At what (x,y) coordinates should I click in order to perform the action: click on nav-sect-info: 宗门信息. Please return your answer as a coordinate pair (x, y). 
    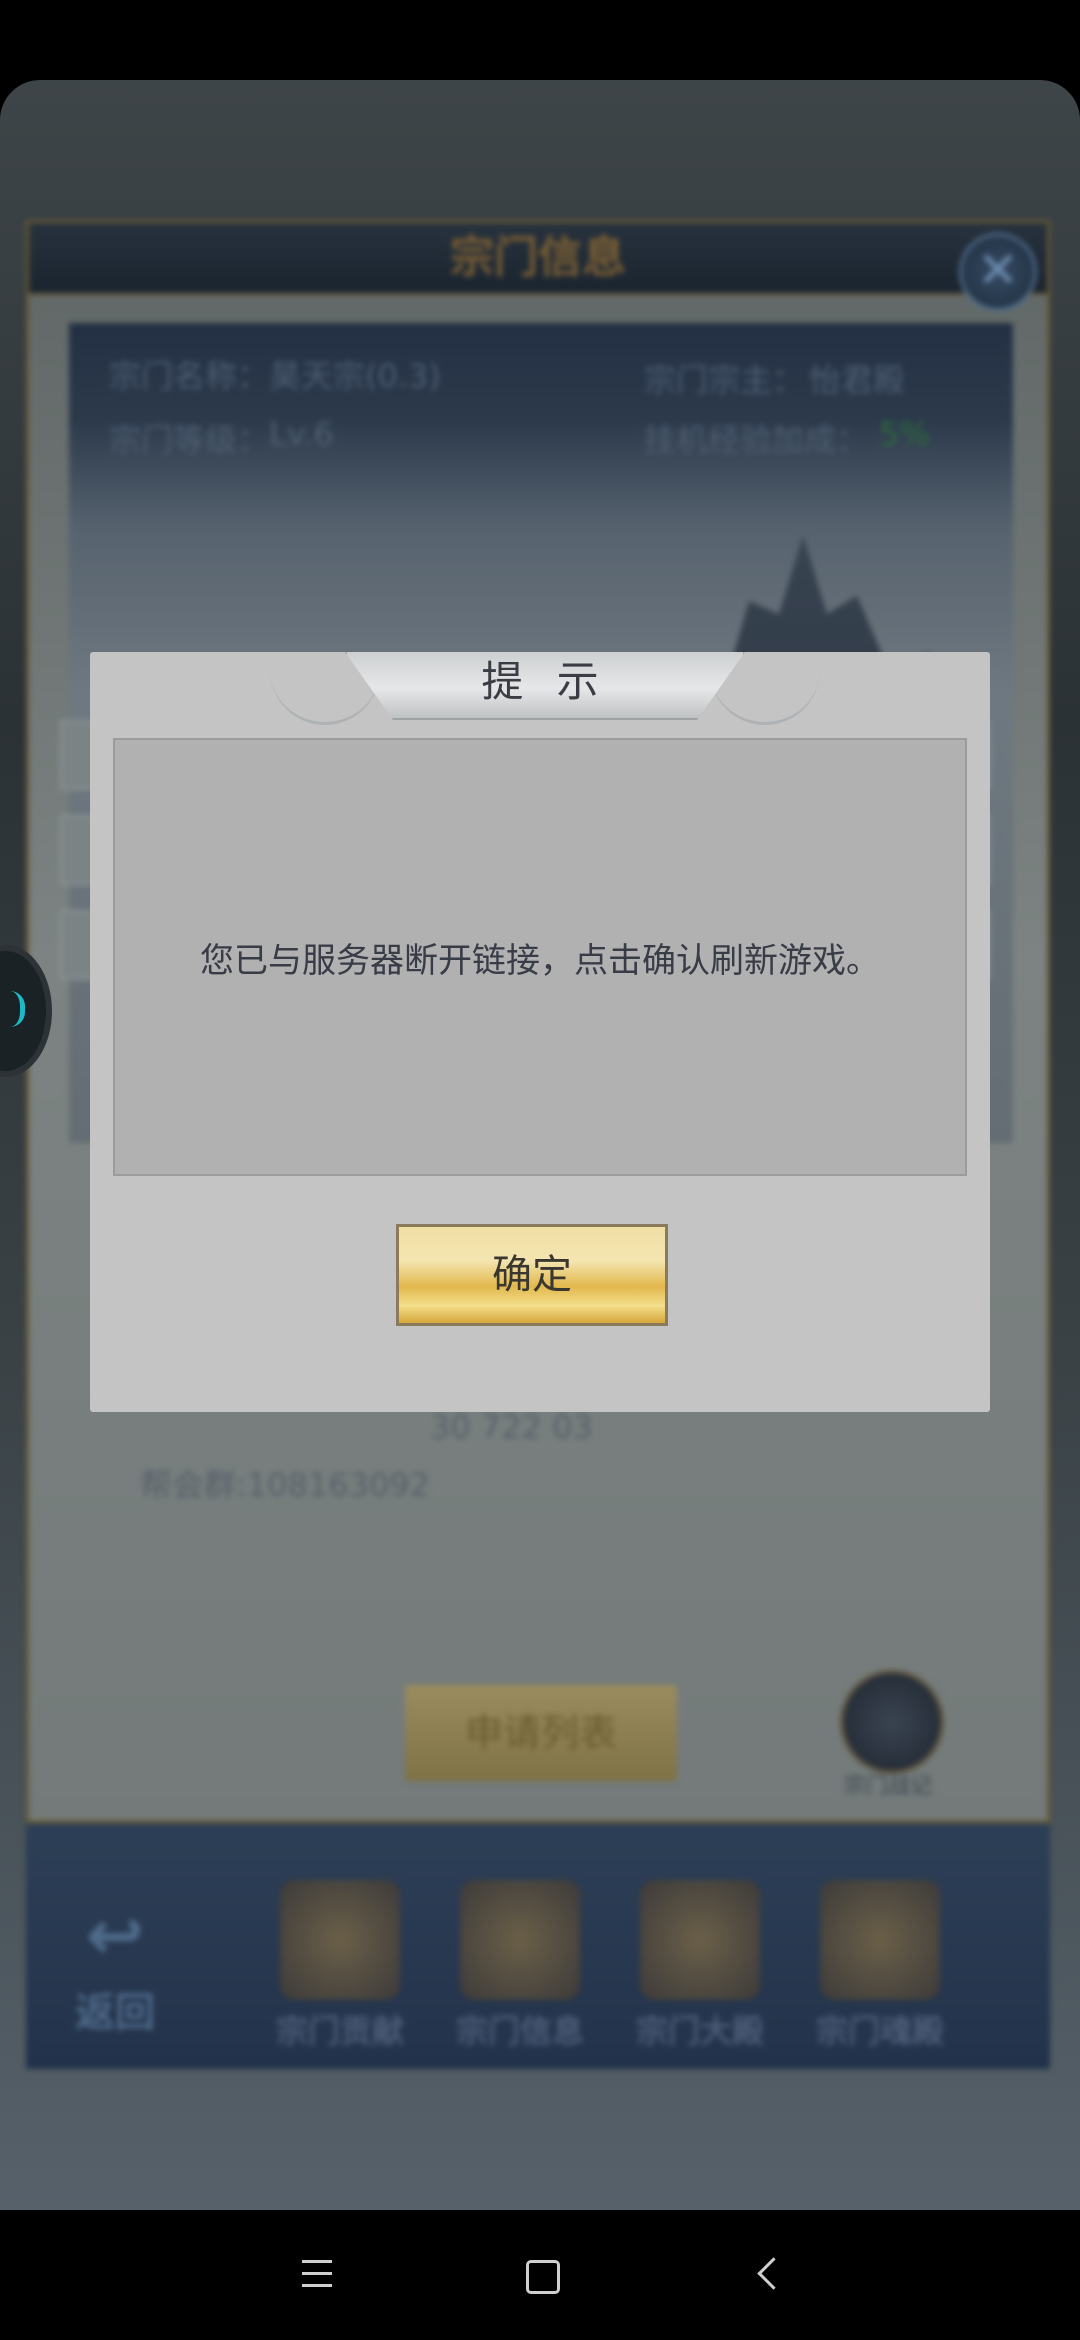
    Looking at the image, I should click on (520, 1965).